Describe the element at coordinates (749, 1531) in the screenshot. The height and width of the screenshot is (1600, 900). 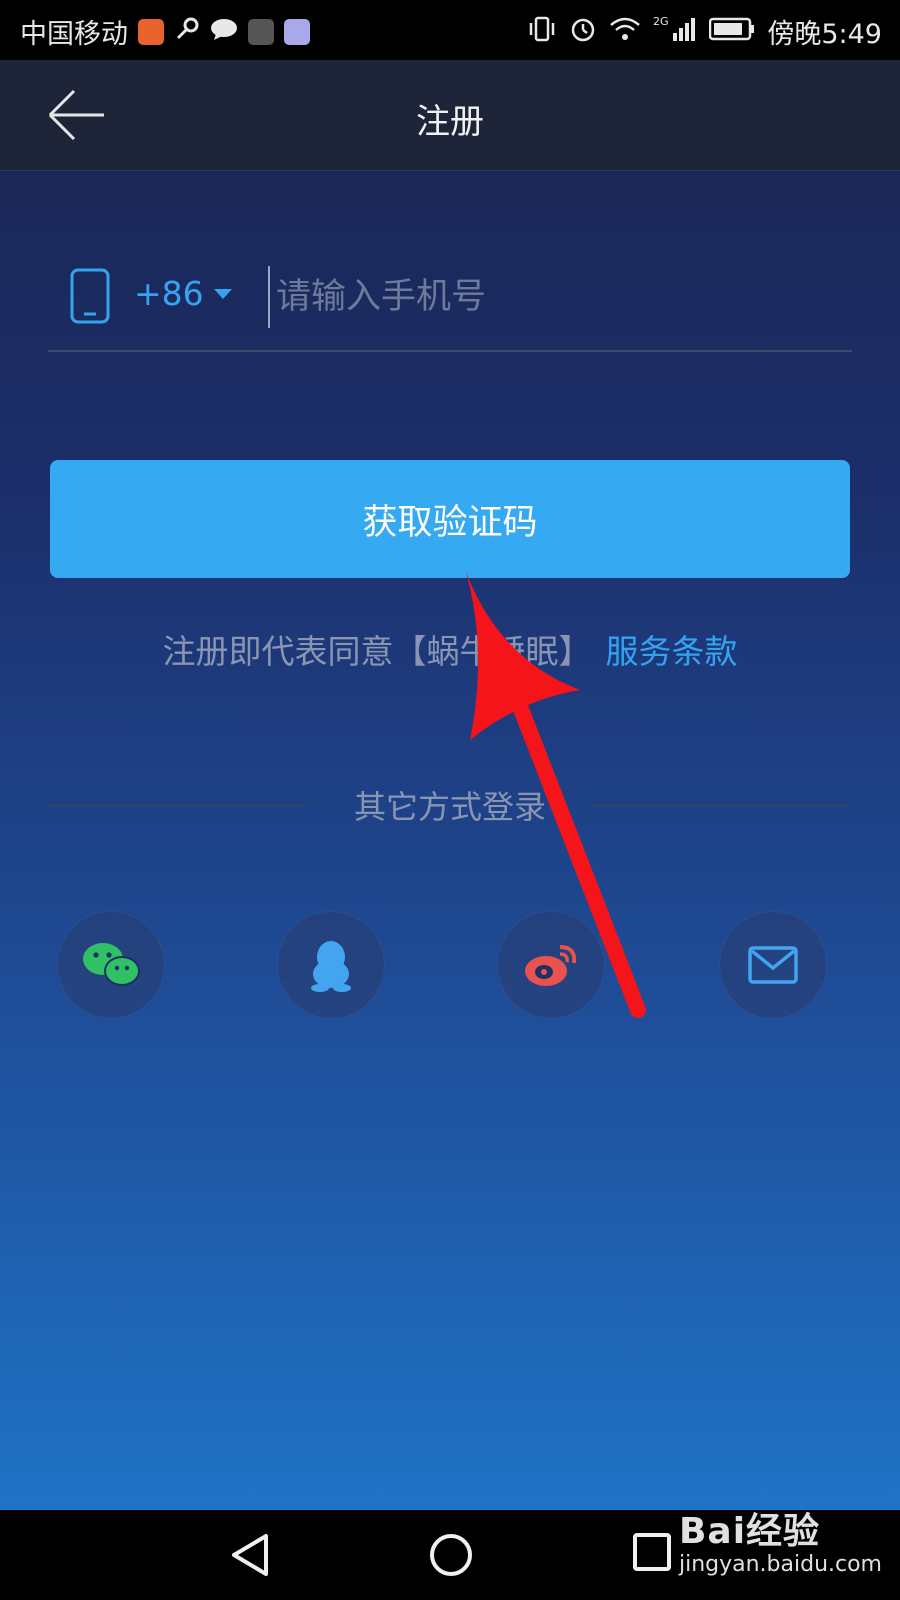
I see `watermark-brand: Bai经验` at that location.